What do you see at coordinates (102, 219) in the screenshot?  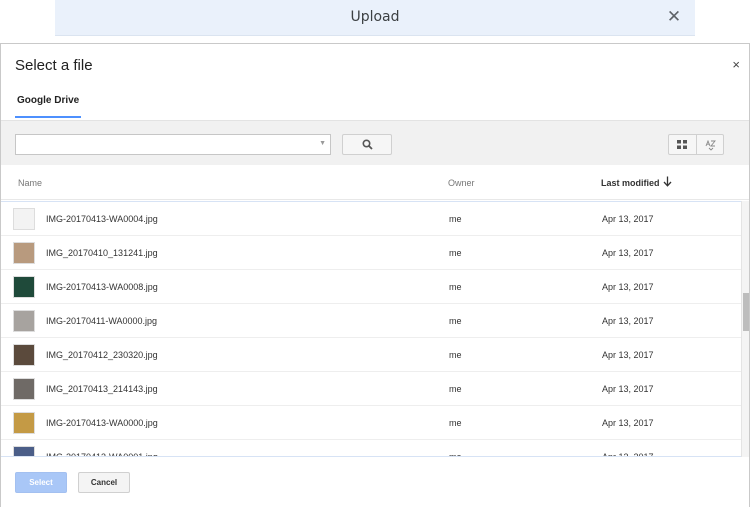 I see `file-name: IMG-20170413-WA0004.jpg` at bounding box center [102, 219].